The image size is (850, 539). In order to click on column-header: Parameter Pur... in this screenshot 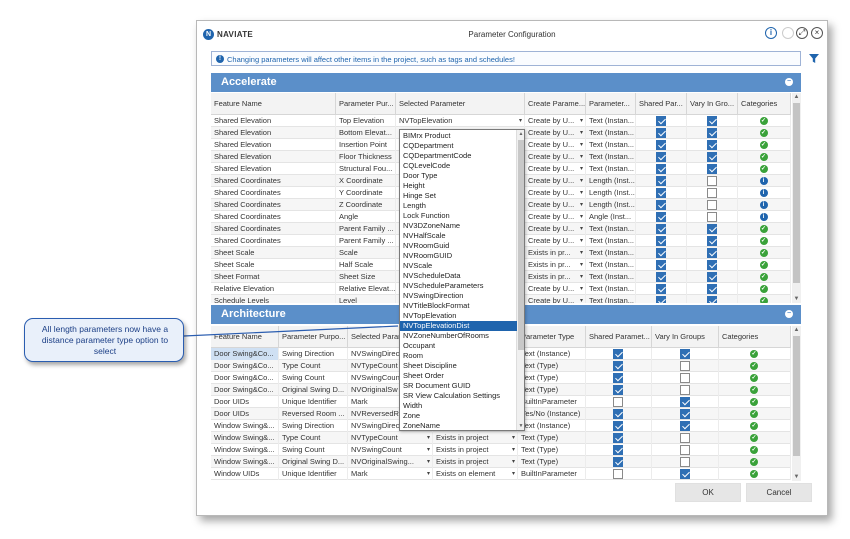, I will do `click(366, 104)`.